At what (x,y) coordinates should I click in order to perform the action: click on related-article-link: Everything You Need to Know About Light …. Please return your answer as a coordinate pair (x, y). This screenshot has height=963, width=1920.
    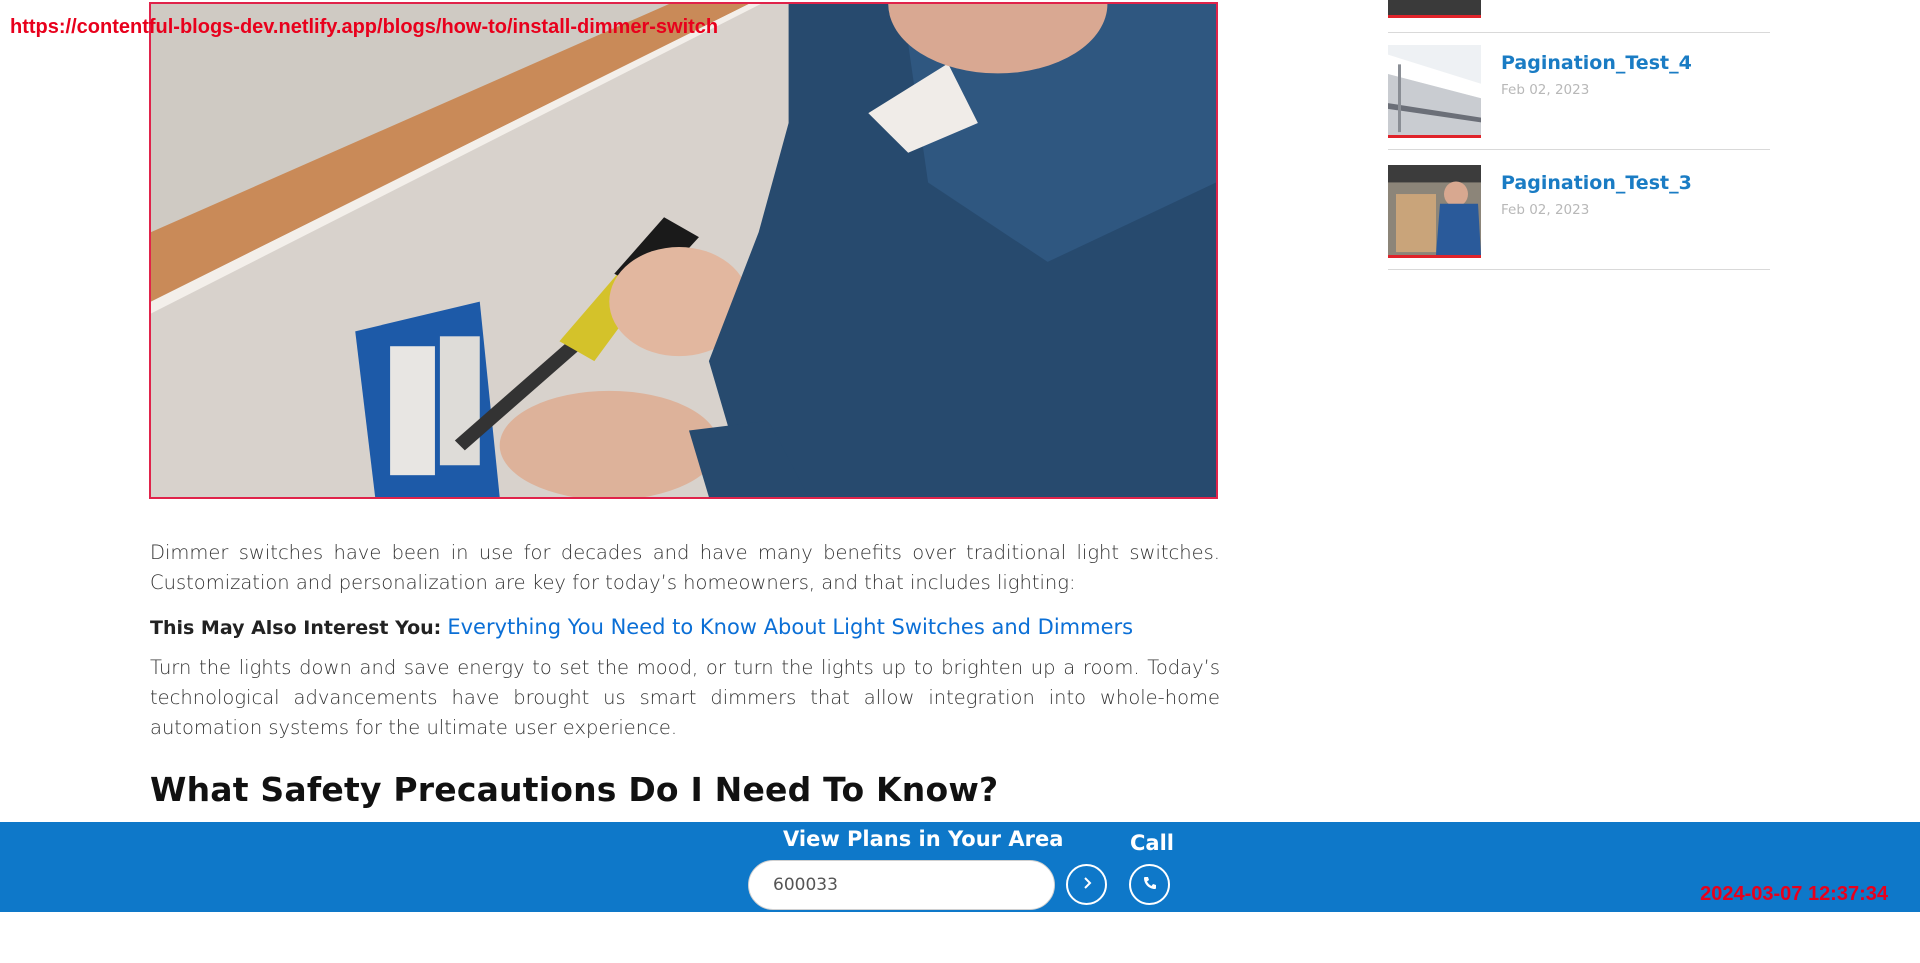
    Looking at the image, I should click on (790, 627).